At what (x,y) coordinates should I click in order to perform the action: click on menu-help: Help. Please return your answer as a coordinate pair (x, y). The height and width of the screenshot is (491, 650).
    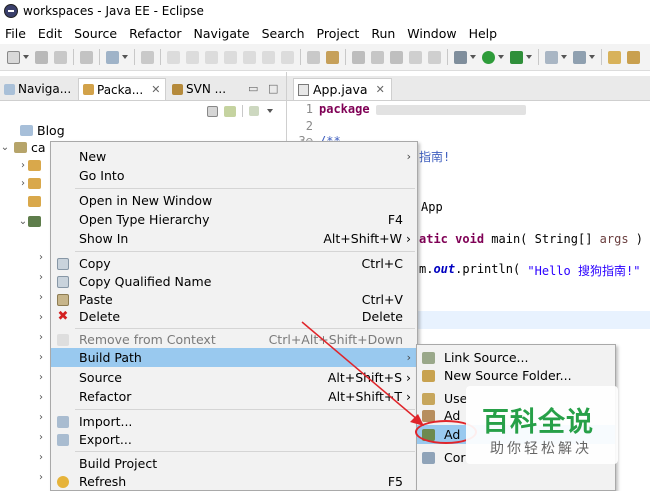
    Looking at the image, I should click on (483, 33).